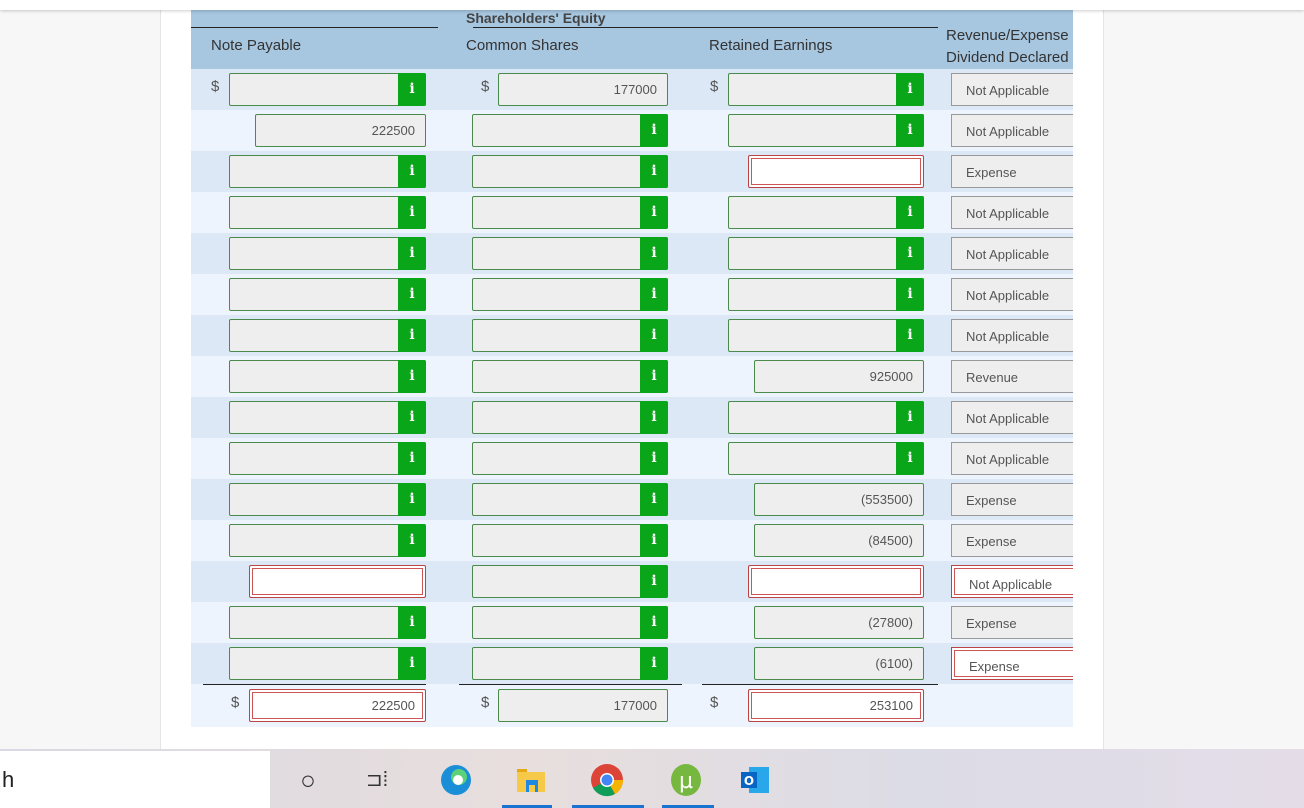 This screenshot has height=808, width=1304. I want to click on cortana-icon: ○, so click(308, 780).